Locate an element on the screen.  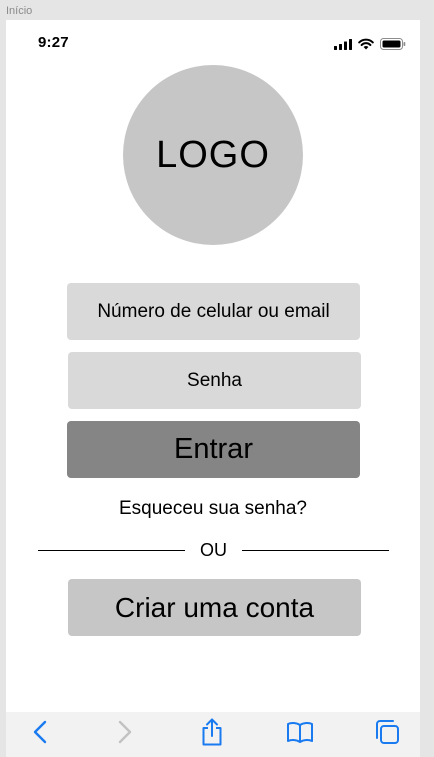
enter-button-label: Entrar is located at coordinates (213, 449).